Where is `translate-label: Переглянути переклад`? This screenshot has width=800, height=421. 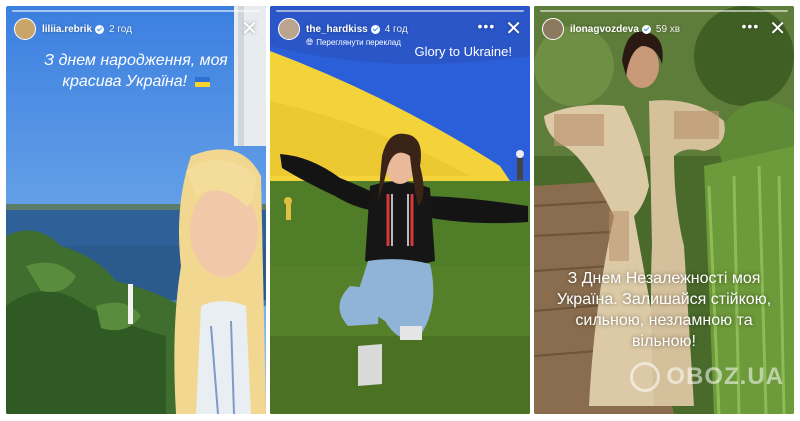
translate-label: Переглянути переклад is located at coordinates (358, 42).